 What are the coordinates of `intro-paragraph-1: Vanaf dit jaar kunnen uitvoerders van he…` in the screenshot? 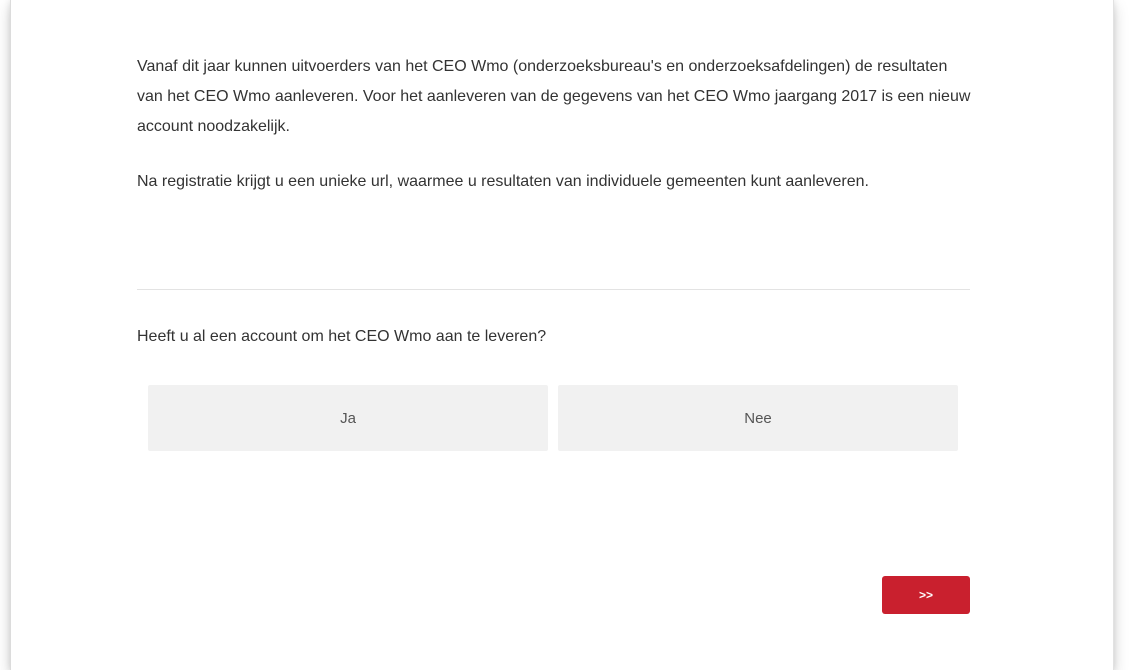 It's located at (554, 96).